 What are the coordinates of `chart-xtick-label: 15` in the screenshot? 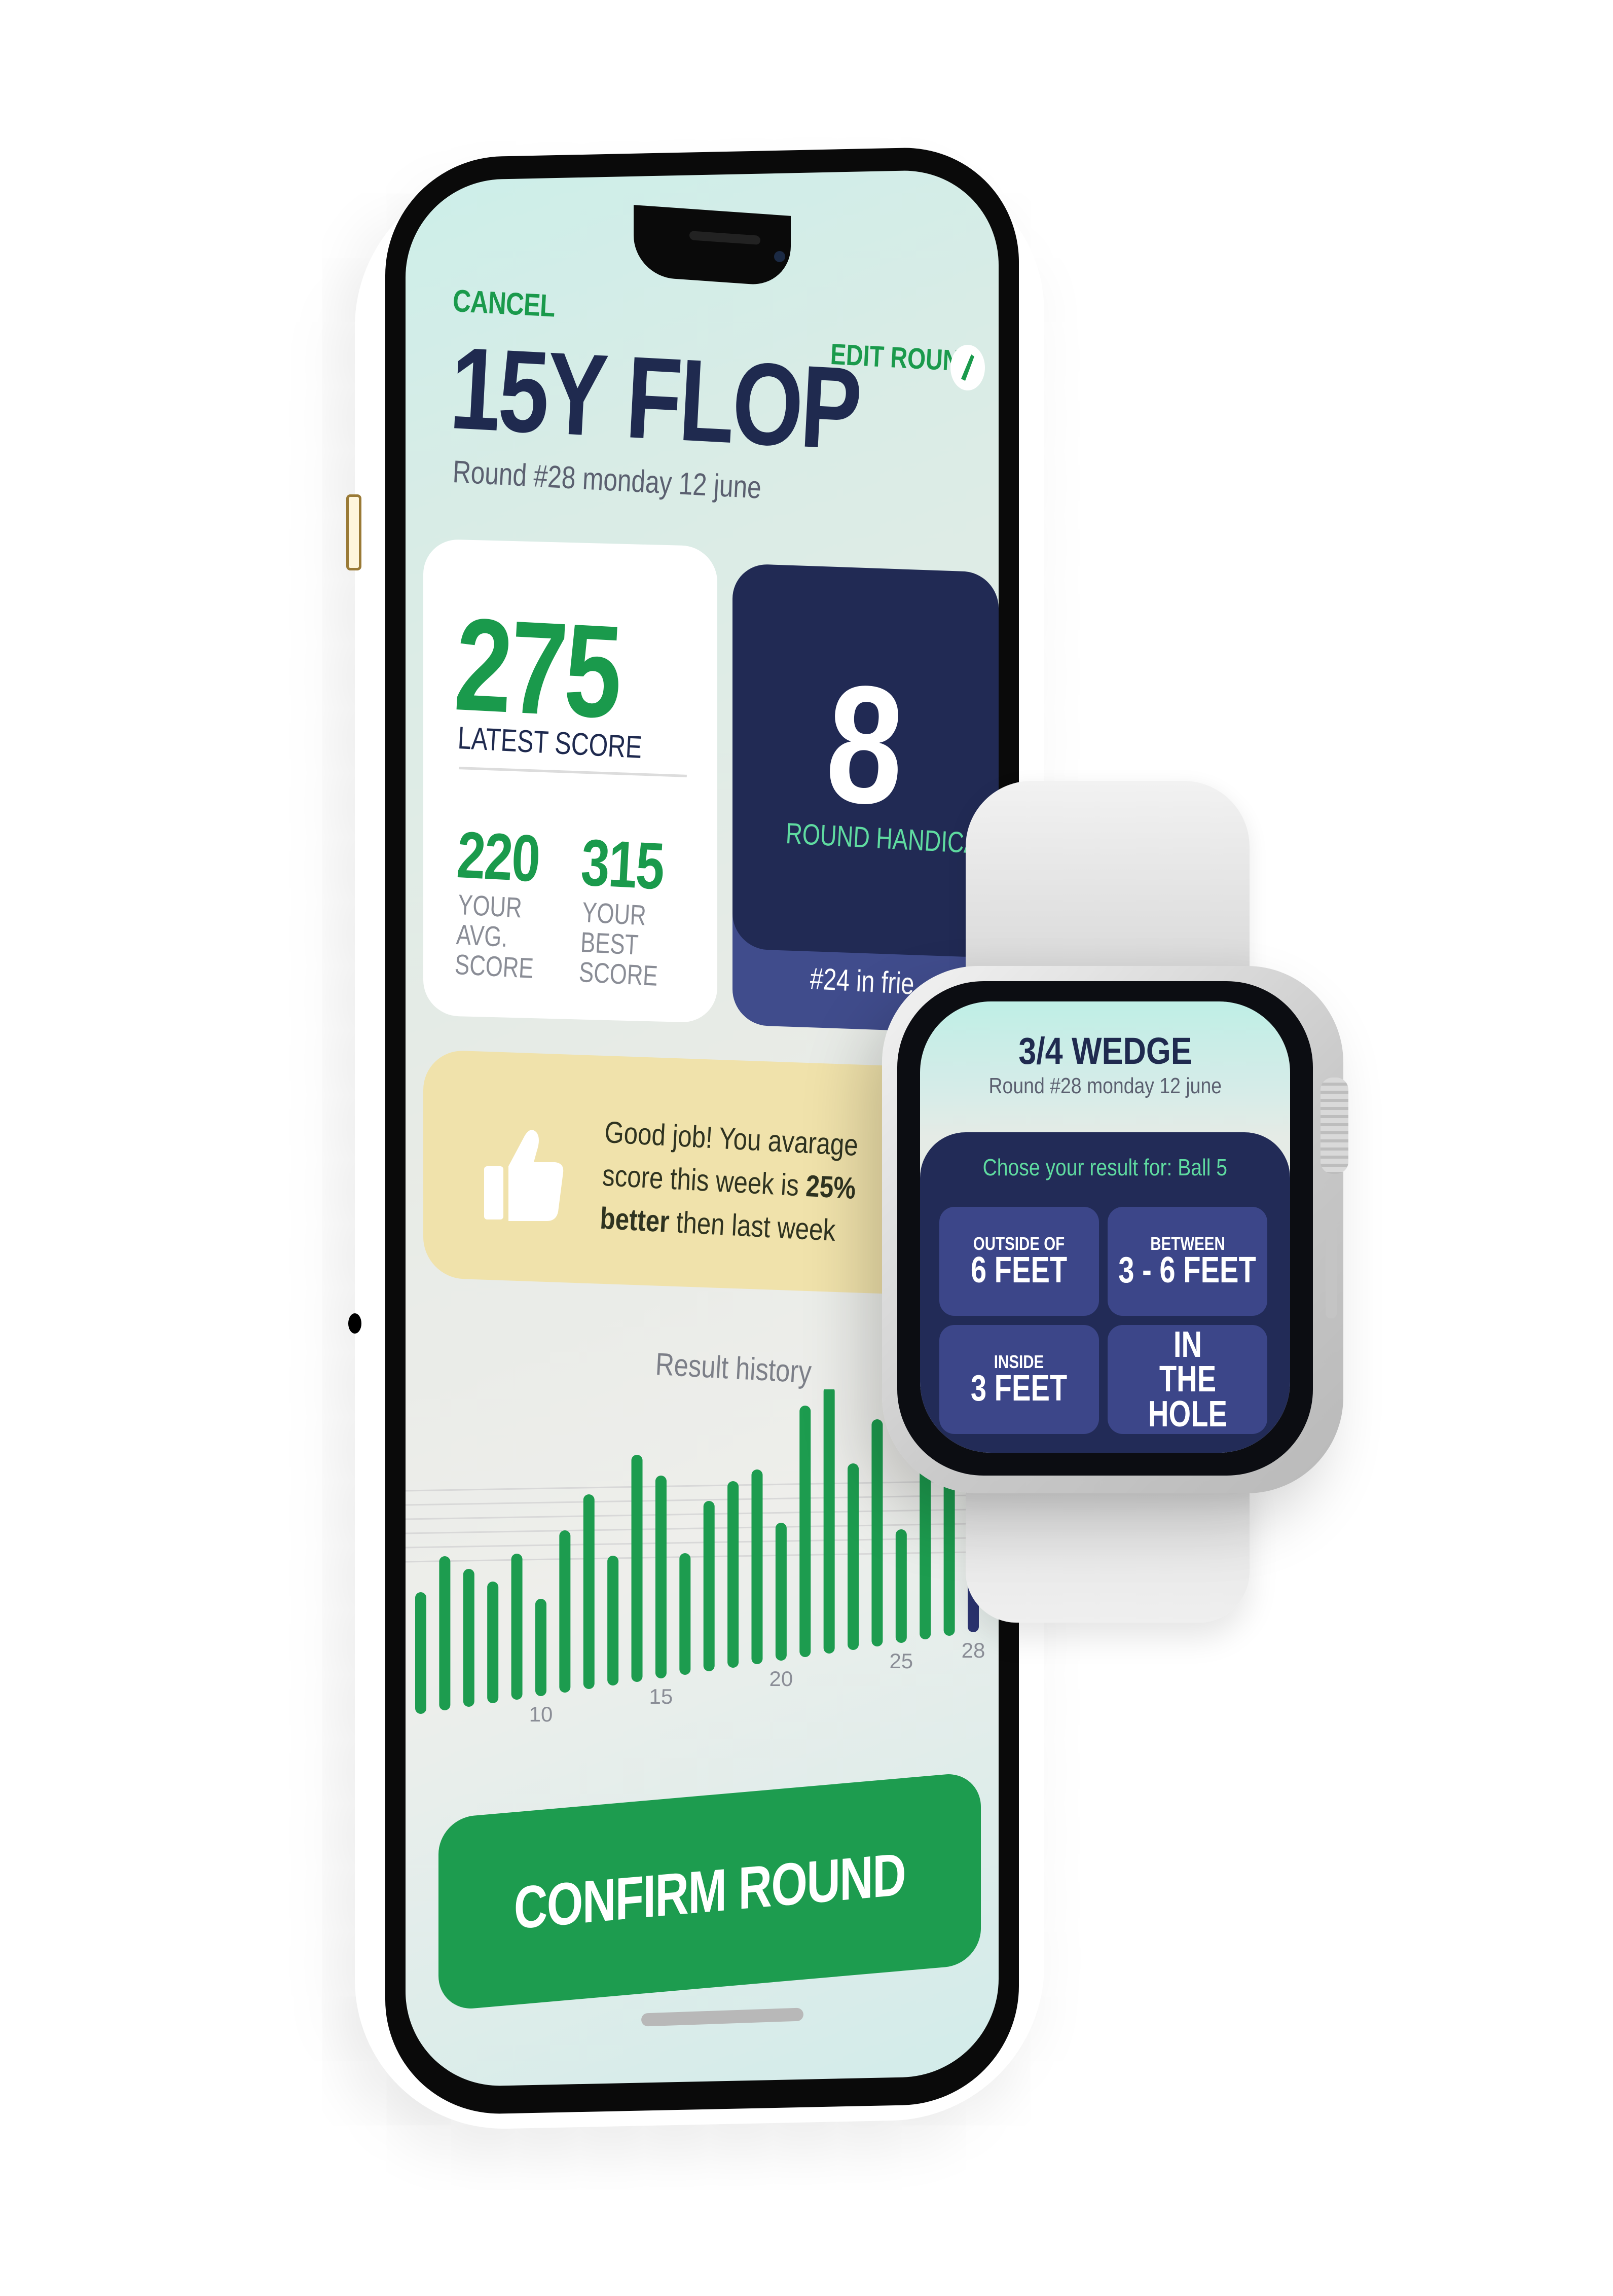 It's located at (661, 1696).